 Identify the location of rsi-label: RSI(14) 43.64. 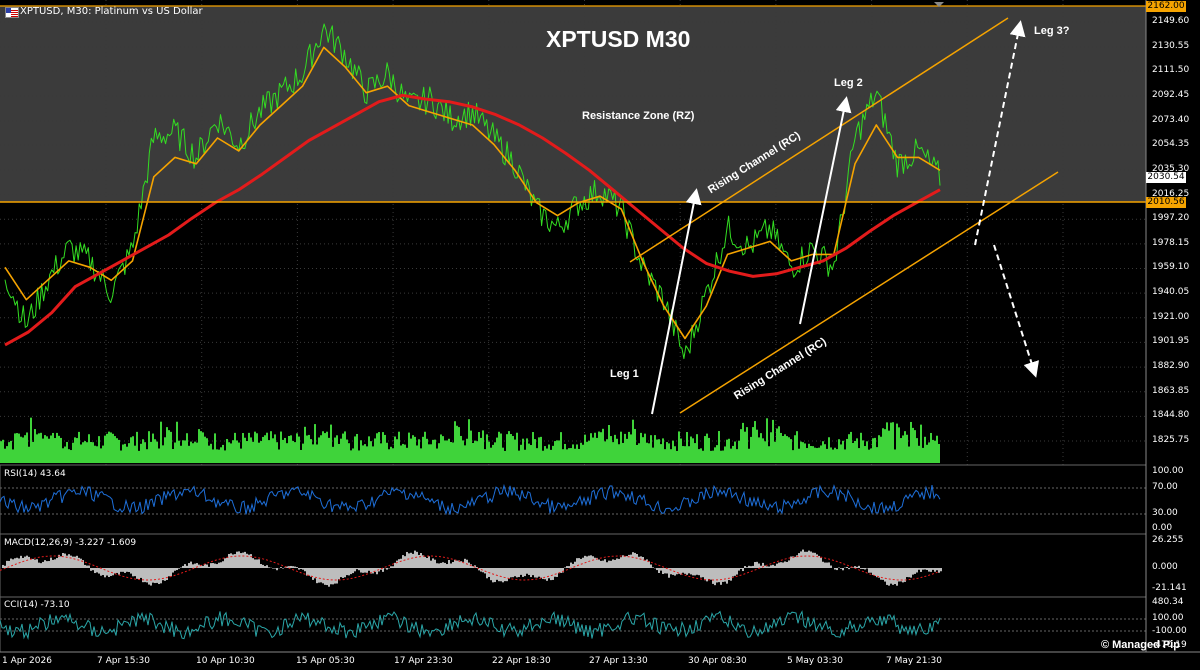
(35, 474).